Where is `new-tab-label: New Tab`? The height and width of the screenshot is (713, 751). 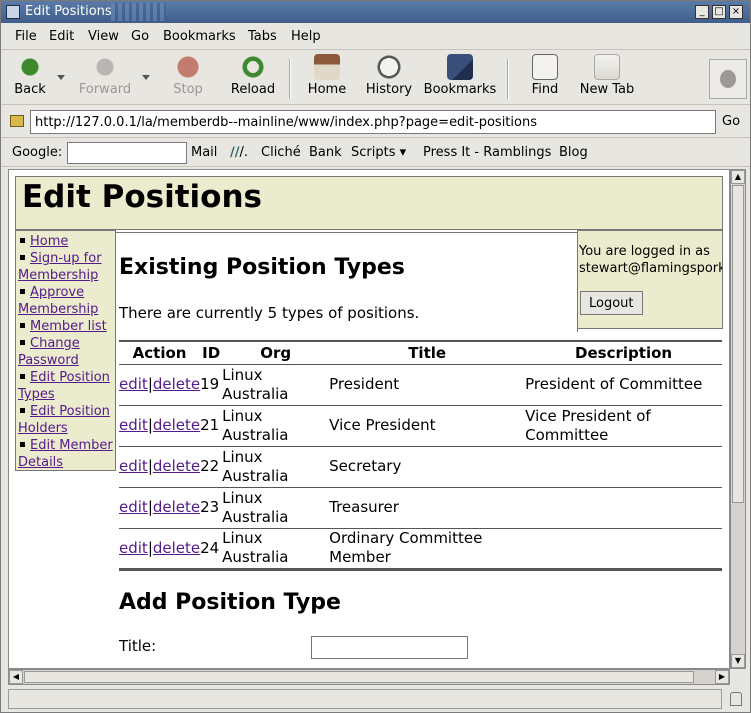 new-tab-label: New Tab is located at coordinates (607, 89).